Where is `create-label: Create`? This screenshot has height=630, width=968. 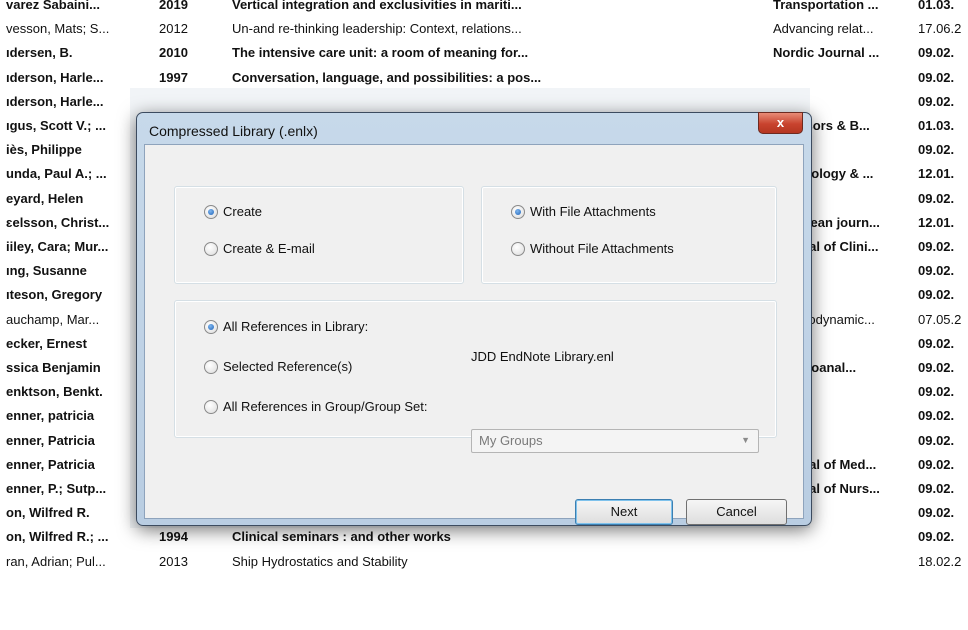
create-label: Create is located at coordinates (243, 211).